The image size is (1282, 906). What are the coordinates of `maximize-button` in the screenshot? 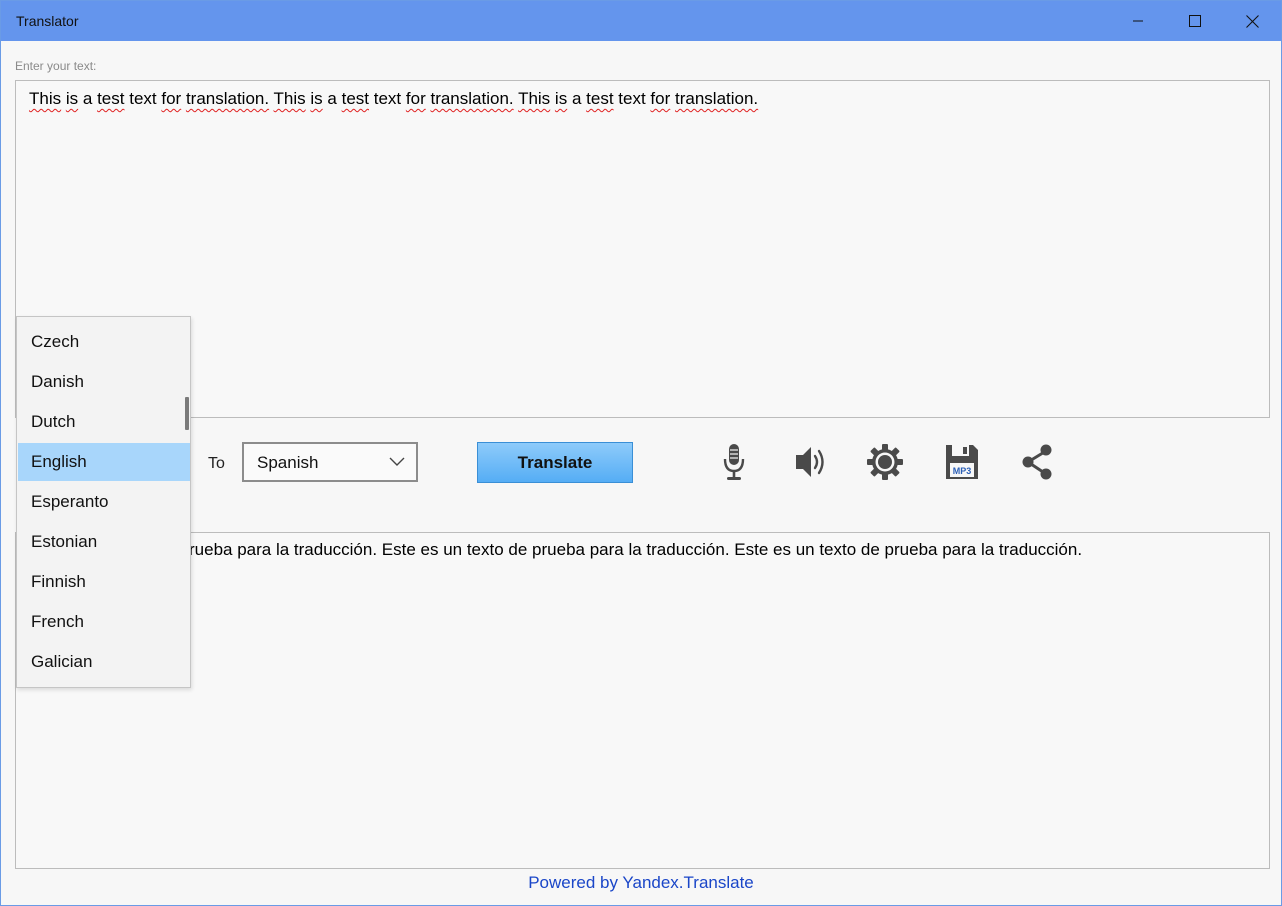 It's located at (1195, 21).